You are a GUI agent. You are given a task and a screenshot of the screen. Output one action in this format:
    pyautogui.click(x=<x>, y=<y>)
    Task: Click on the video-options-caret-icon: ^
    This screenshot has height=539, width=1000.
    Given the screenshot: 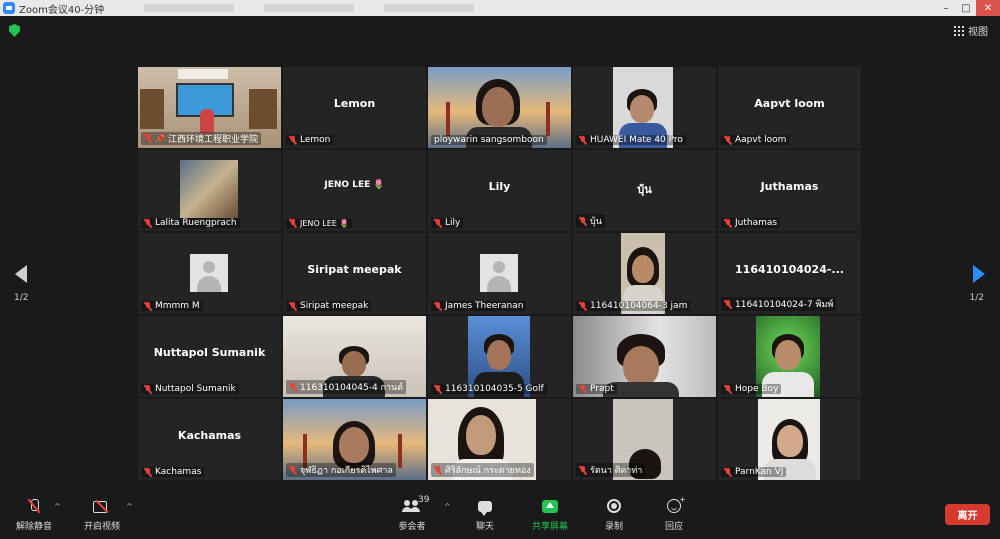 What is the action you would take?
    pyautogui.click(x=129, y=506)
    